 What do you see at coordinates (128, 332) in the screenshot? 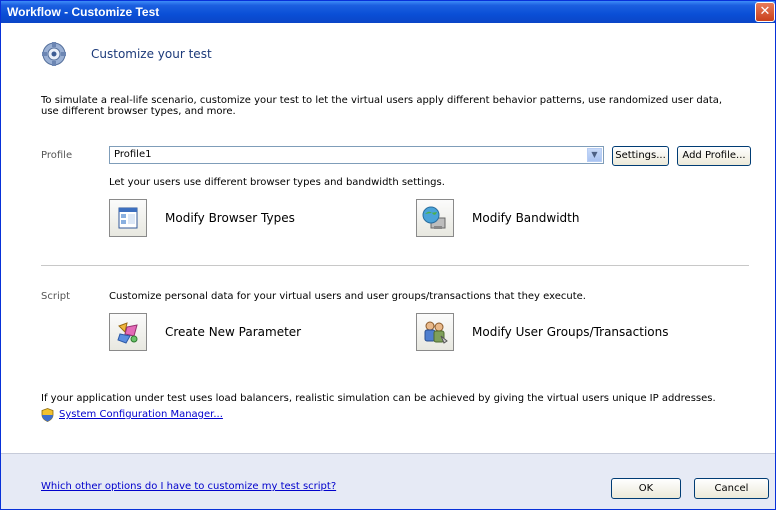
I see `parameter-puzzle-icon` at bounding box center [128, 332].